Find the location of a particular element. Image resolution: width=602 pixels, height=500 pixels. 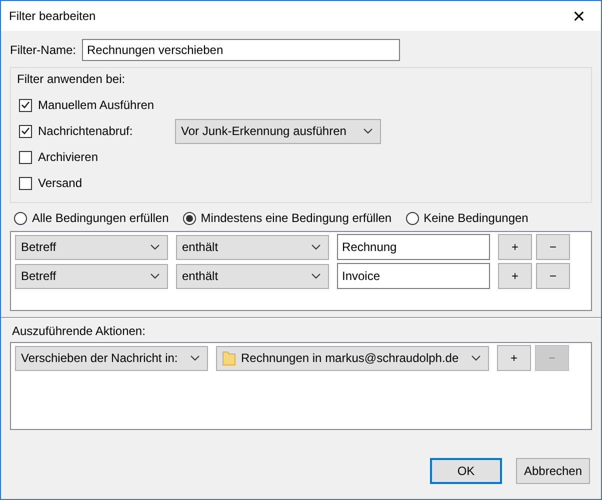

checkbox-label: Archivieren is located at coordinates (68, 157).